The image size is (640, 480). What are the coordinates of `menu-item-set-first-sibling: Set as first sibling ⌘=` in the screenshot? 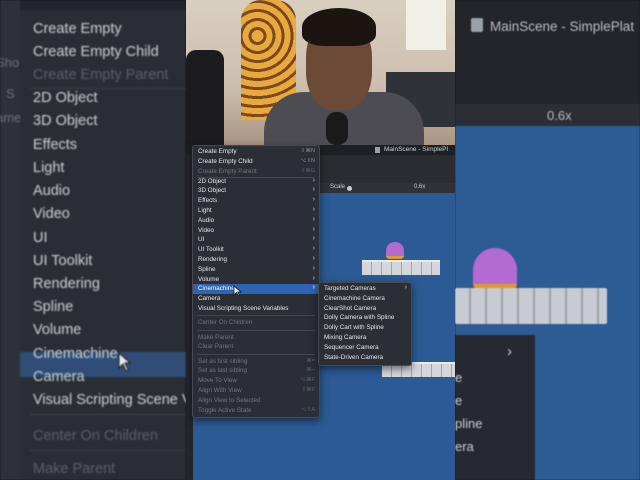 It's located at (256, 362).